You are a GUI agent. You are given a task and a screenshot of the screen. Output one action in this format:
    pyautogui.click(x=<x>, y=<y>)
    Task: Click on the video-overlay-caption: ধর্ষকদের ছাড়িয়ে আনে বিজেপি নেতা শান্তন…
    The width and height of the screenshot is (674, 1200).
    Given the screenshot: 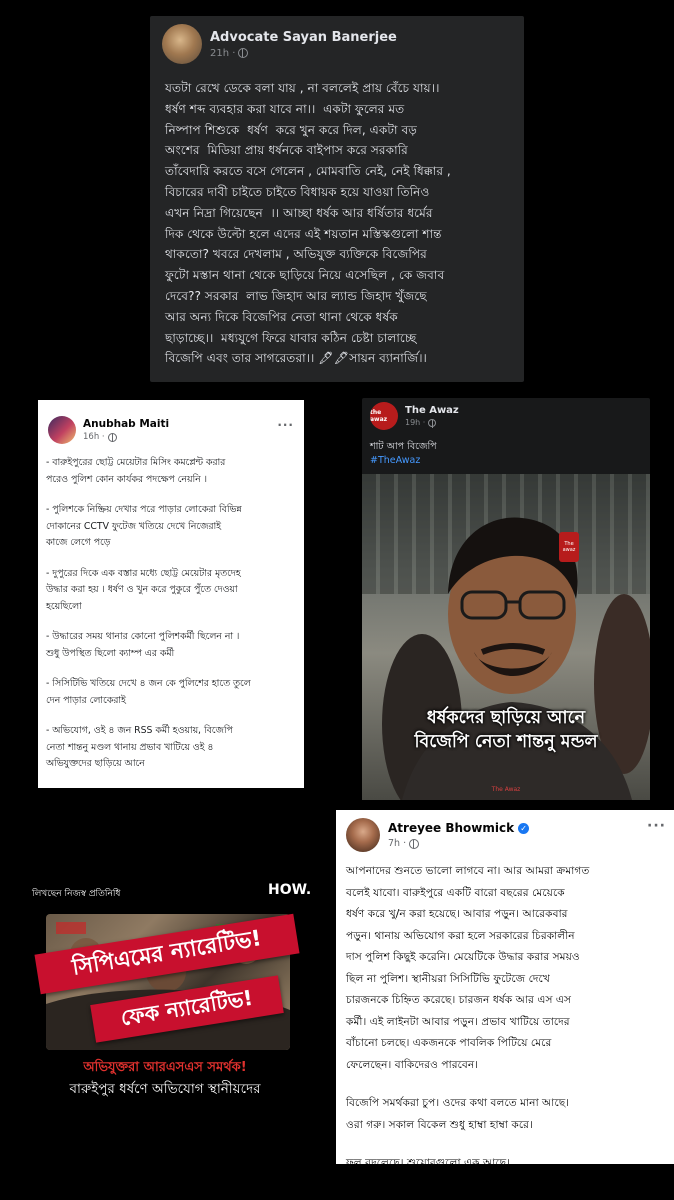 What is the action you would take?
    pyautogui.click(x=506, y=730)
    